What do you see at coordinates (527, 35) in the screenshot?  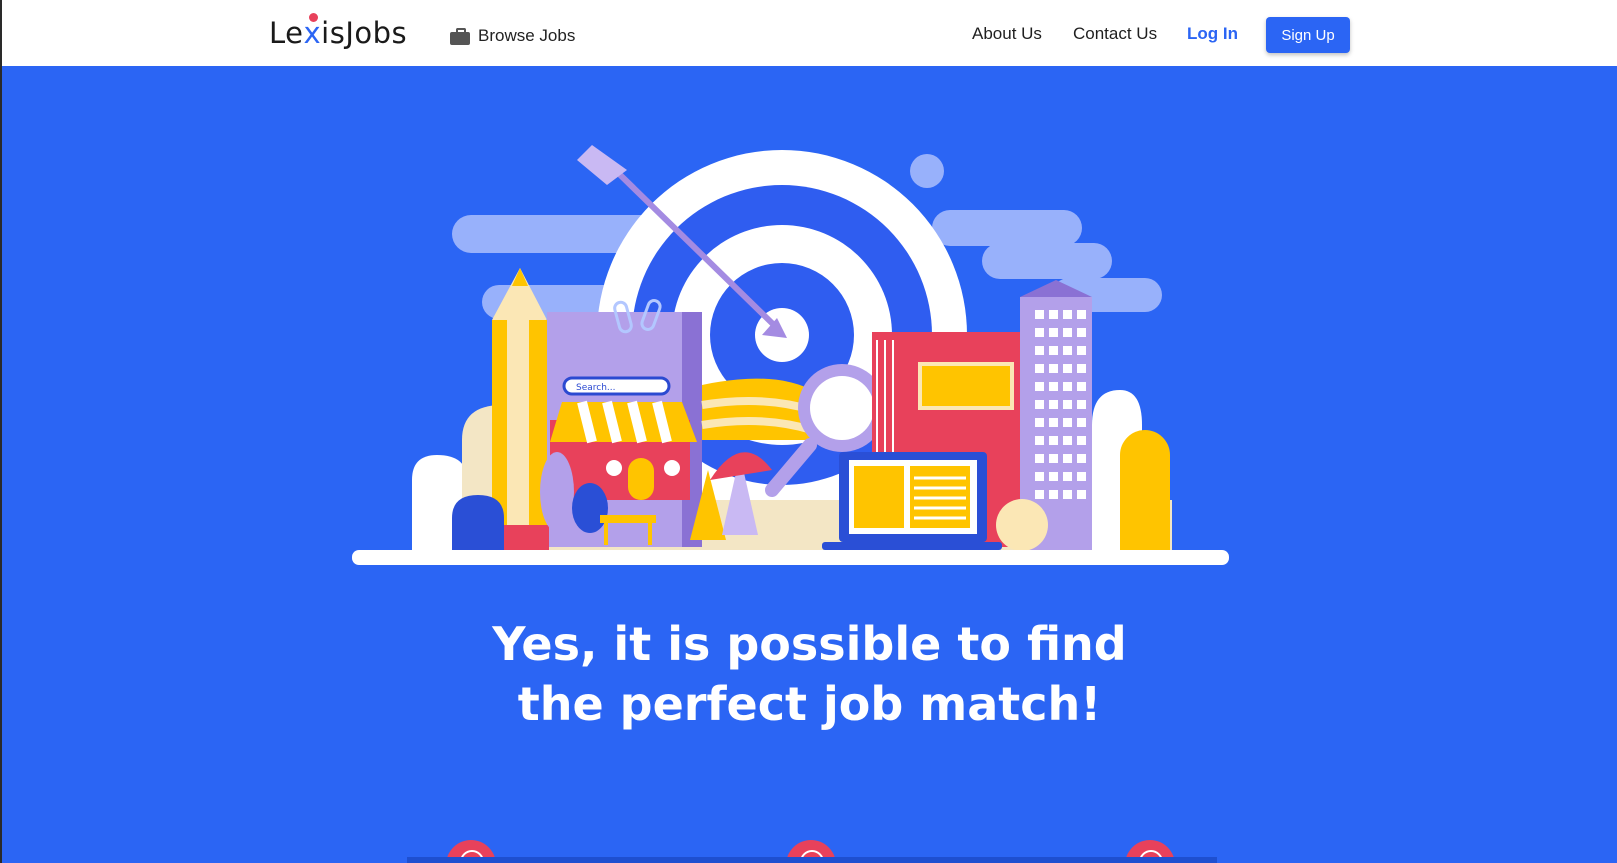 I see `browse-jobs-label: Browse Jobs` at bounding box center [527, 35].